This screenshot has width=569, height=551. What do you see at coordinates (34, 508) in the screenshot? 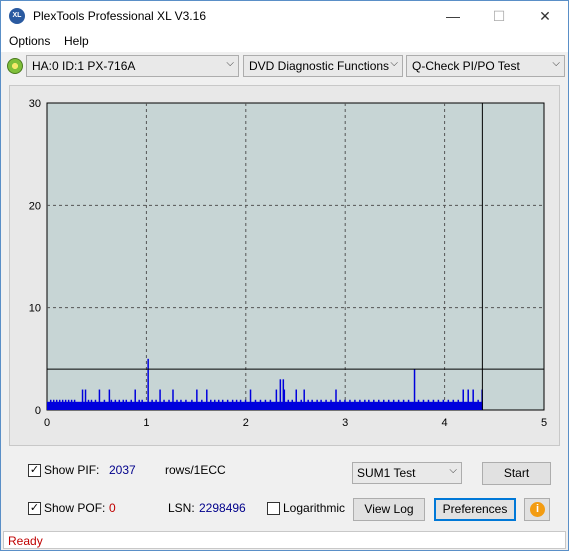
I see `show-pof-checkbox: ✓` at bounding box center [34, 508].